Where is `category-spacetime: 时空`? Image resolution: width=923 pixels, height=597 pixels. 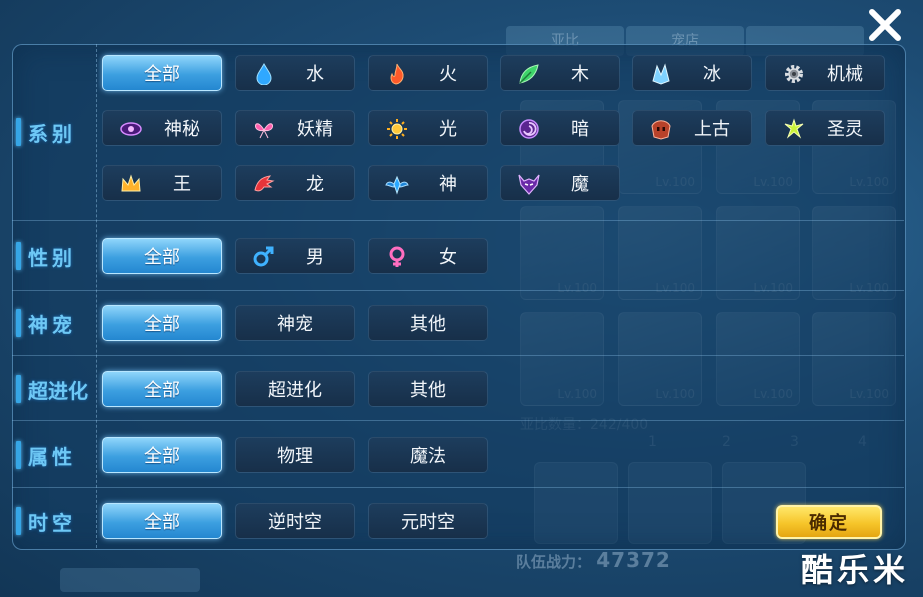 category-spacetime: 时空 is located at coordinates (56, 521).